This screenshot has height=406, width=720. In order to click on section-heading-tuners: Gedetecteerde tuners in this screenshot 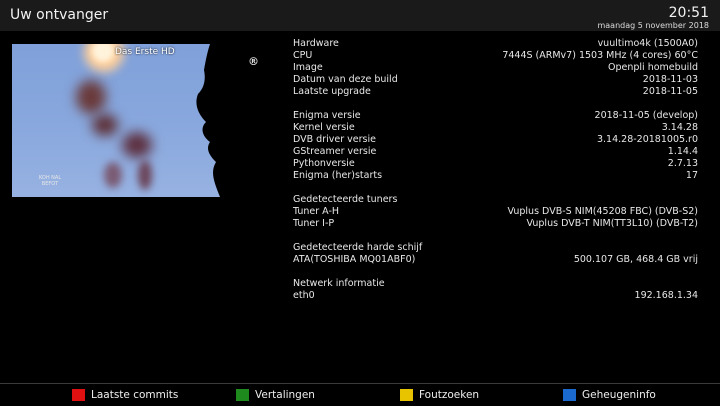, I will do `click(345, 199)`.